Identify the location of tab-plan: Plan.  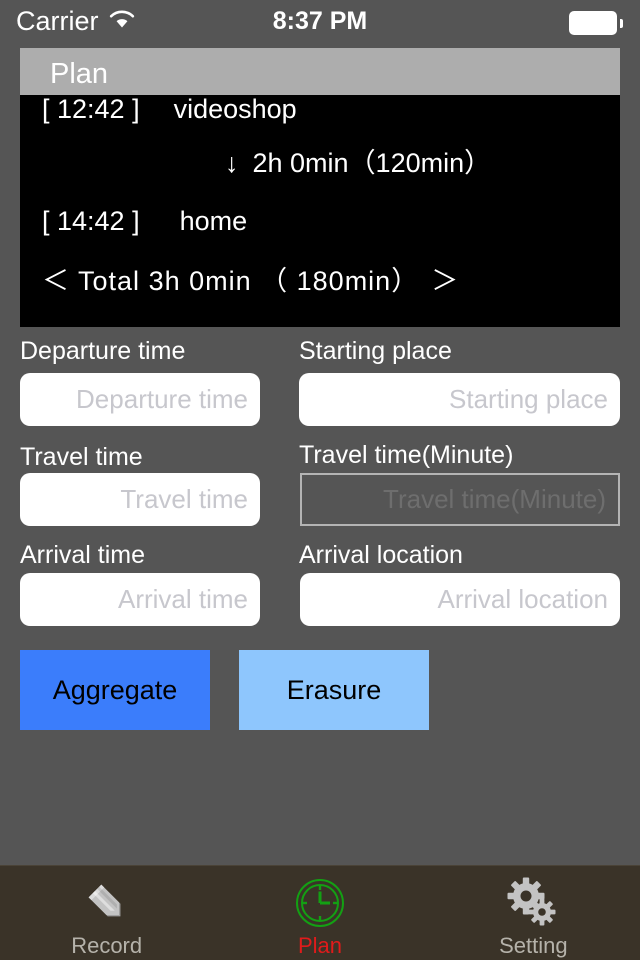
(319, 913).